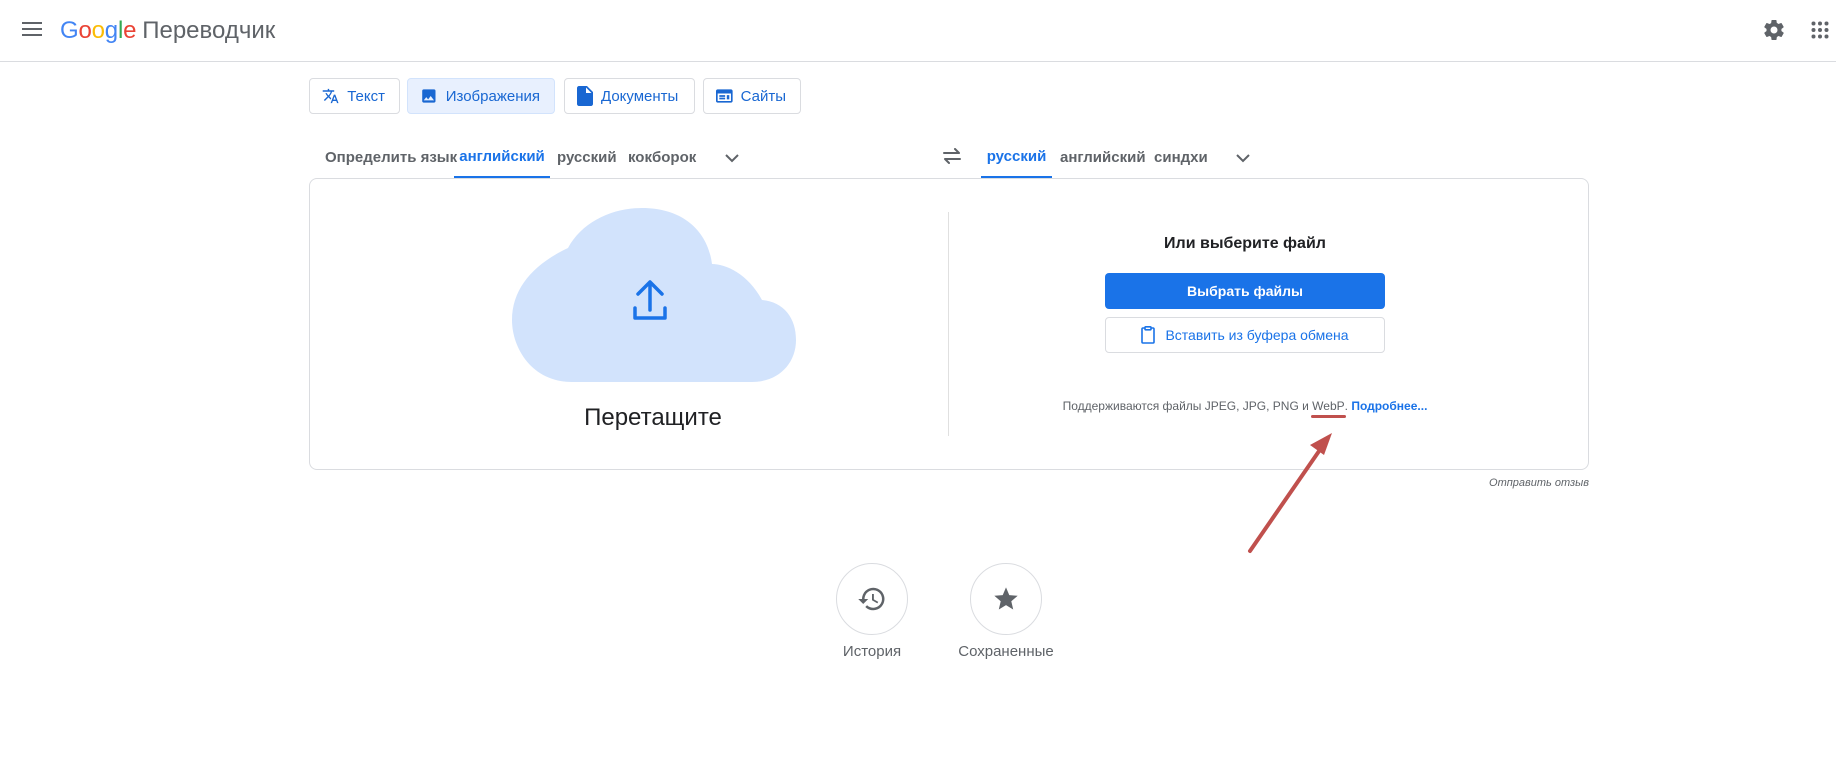 Image resolution: width=1836 pixels, height=773 pixels. I want to click on lang-label: Определить язык, so click(391, 157).